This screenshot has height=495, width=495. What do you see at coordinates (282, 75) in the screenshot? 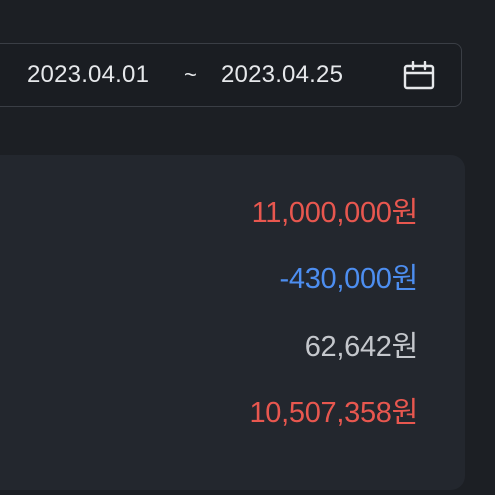
I see `end-date: 2023.04.25` at bounding box center [282, 75].